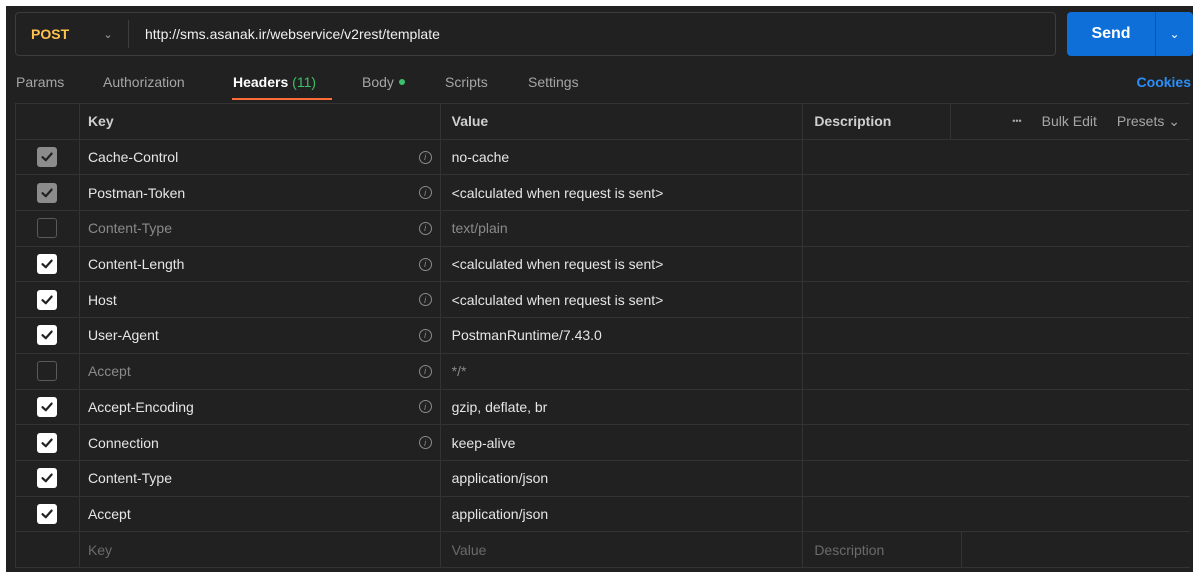 This screenshot has height=572, width=1193. Describe the element at coordinates (261, 82) in the screenshot. I see `tab-headers-label: Headers` at that location.